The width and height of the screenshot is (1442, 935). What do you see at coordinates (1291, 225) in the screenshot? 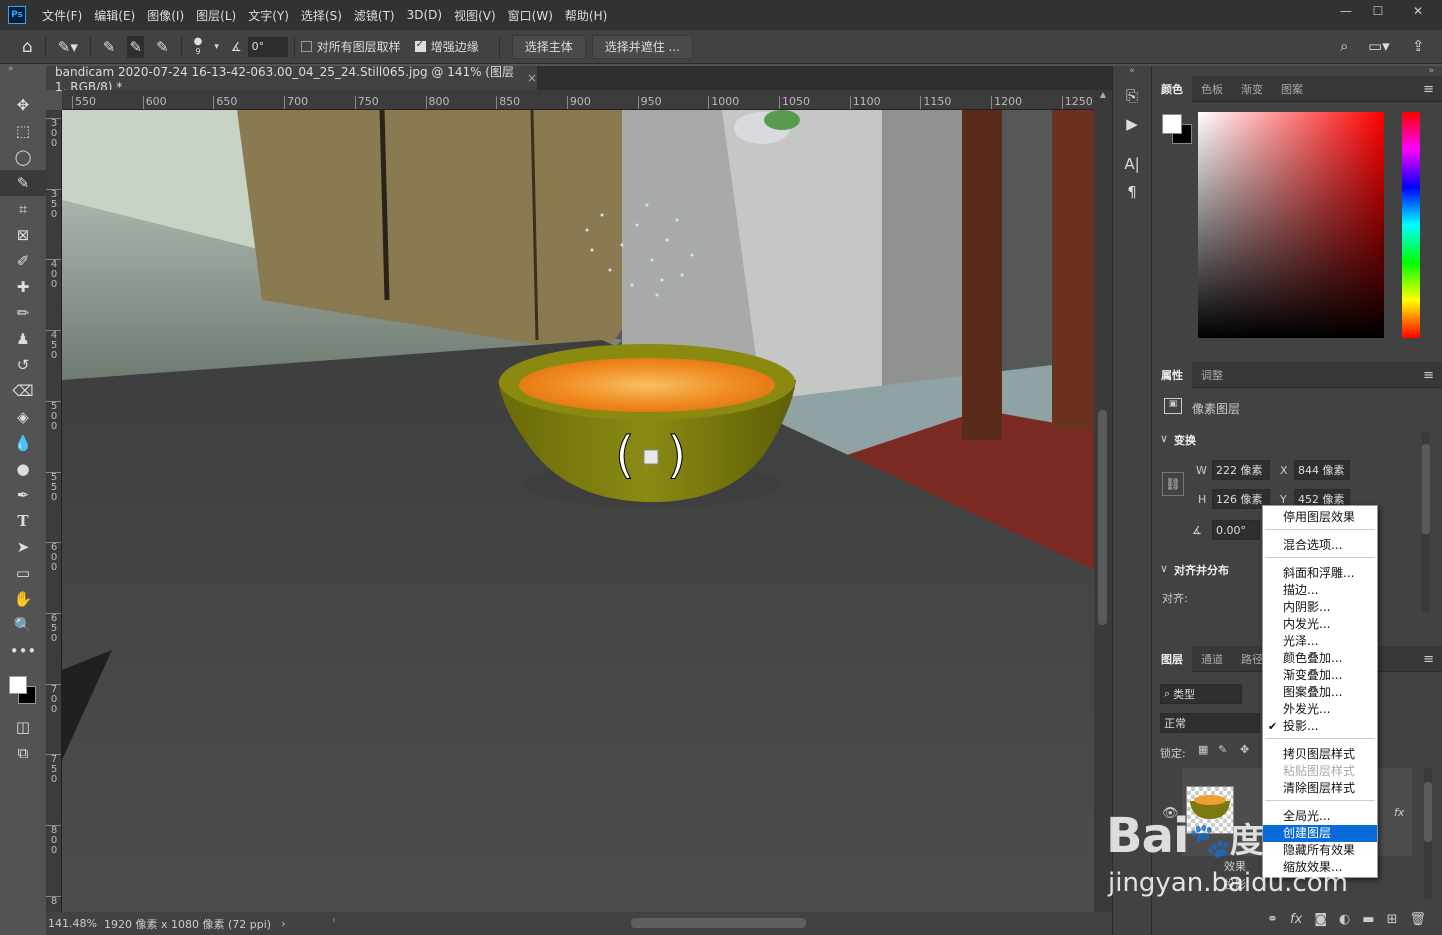
I see `color-field` at bounding box center [1291, 225].